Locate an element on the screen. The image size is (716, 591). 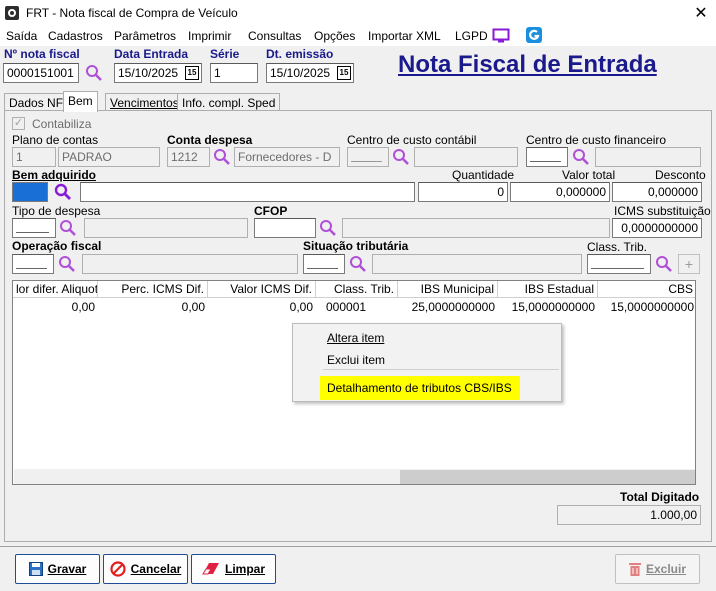
limpar-button: Limpar is located at coordinates (233, 569).